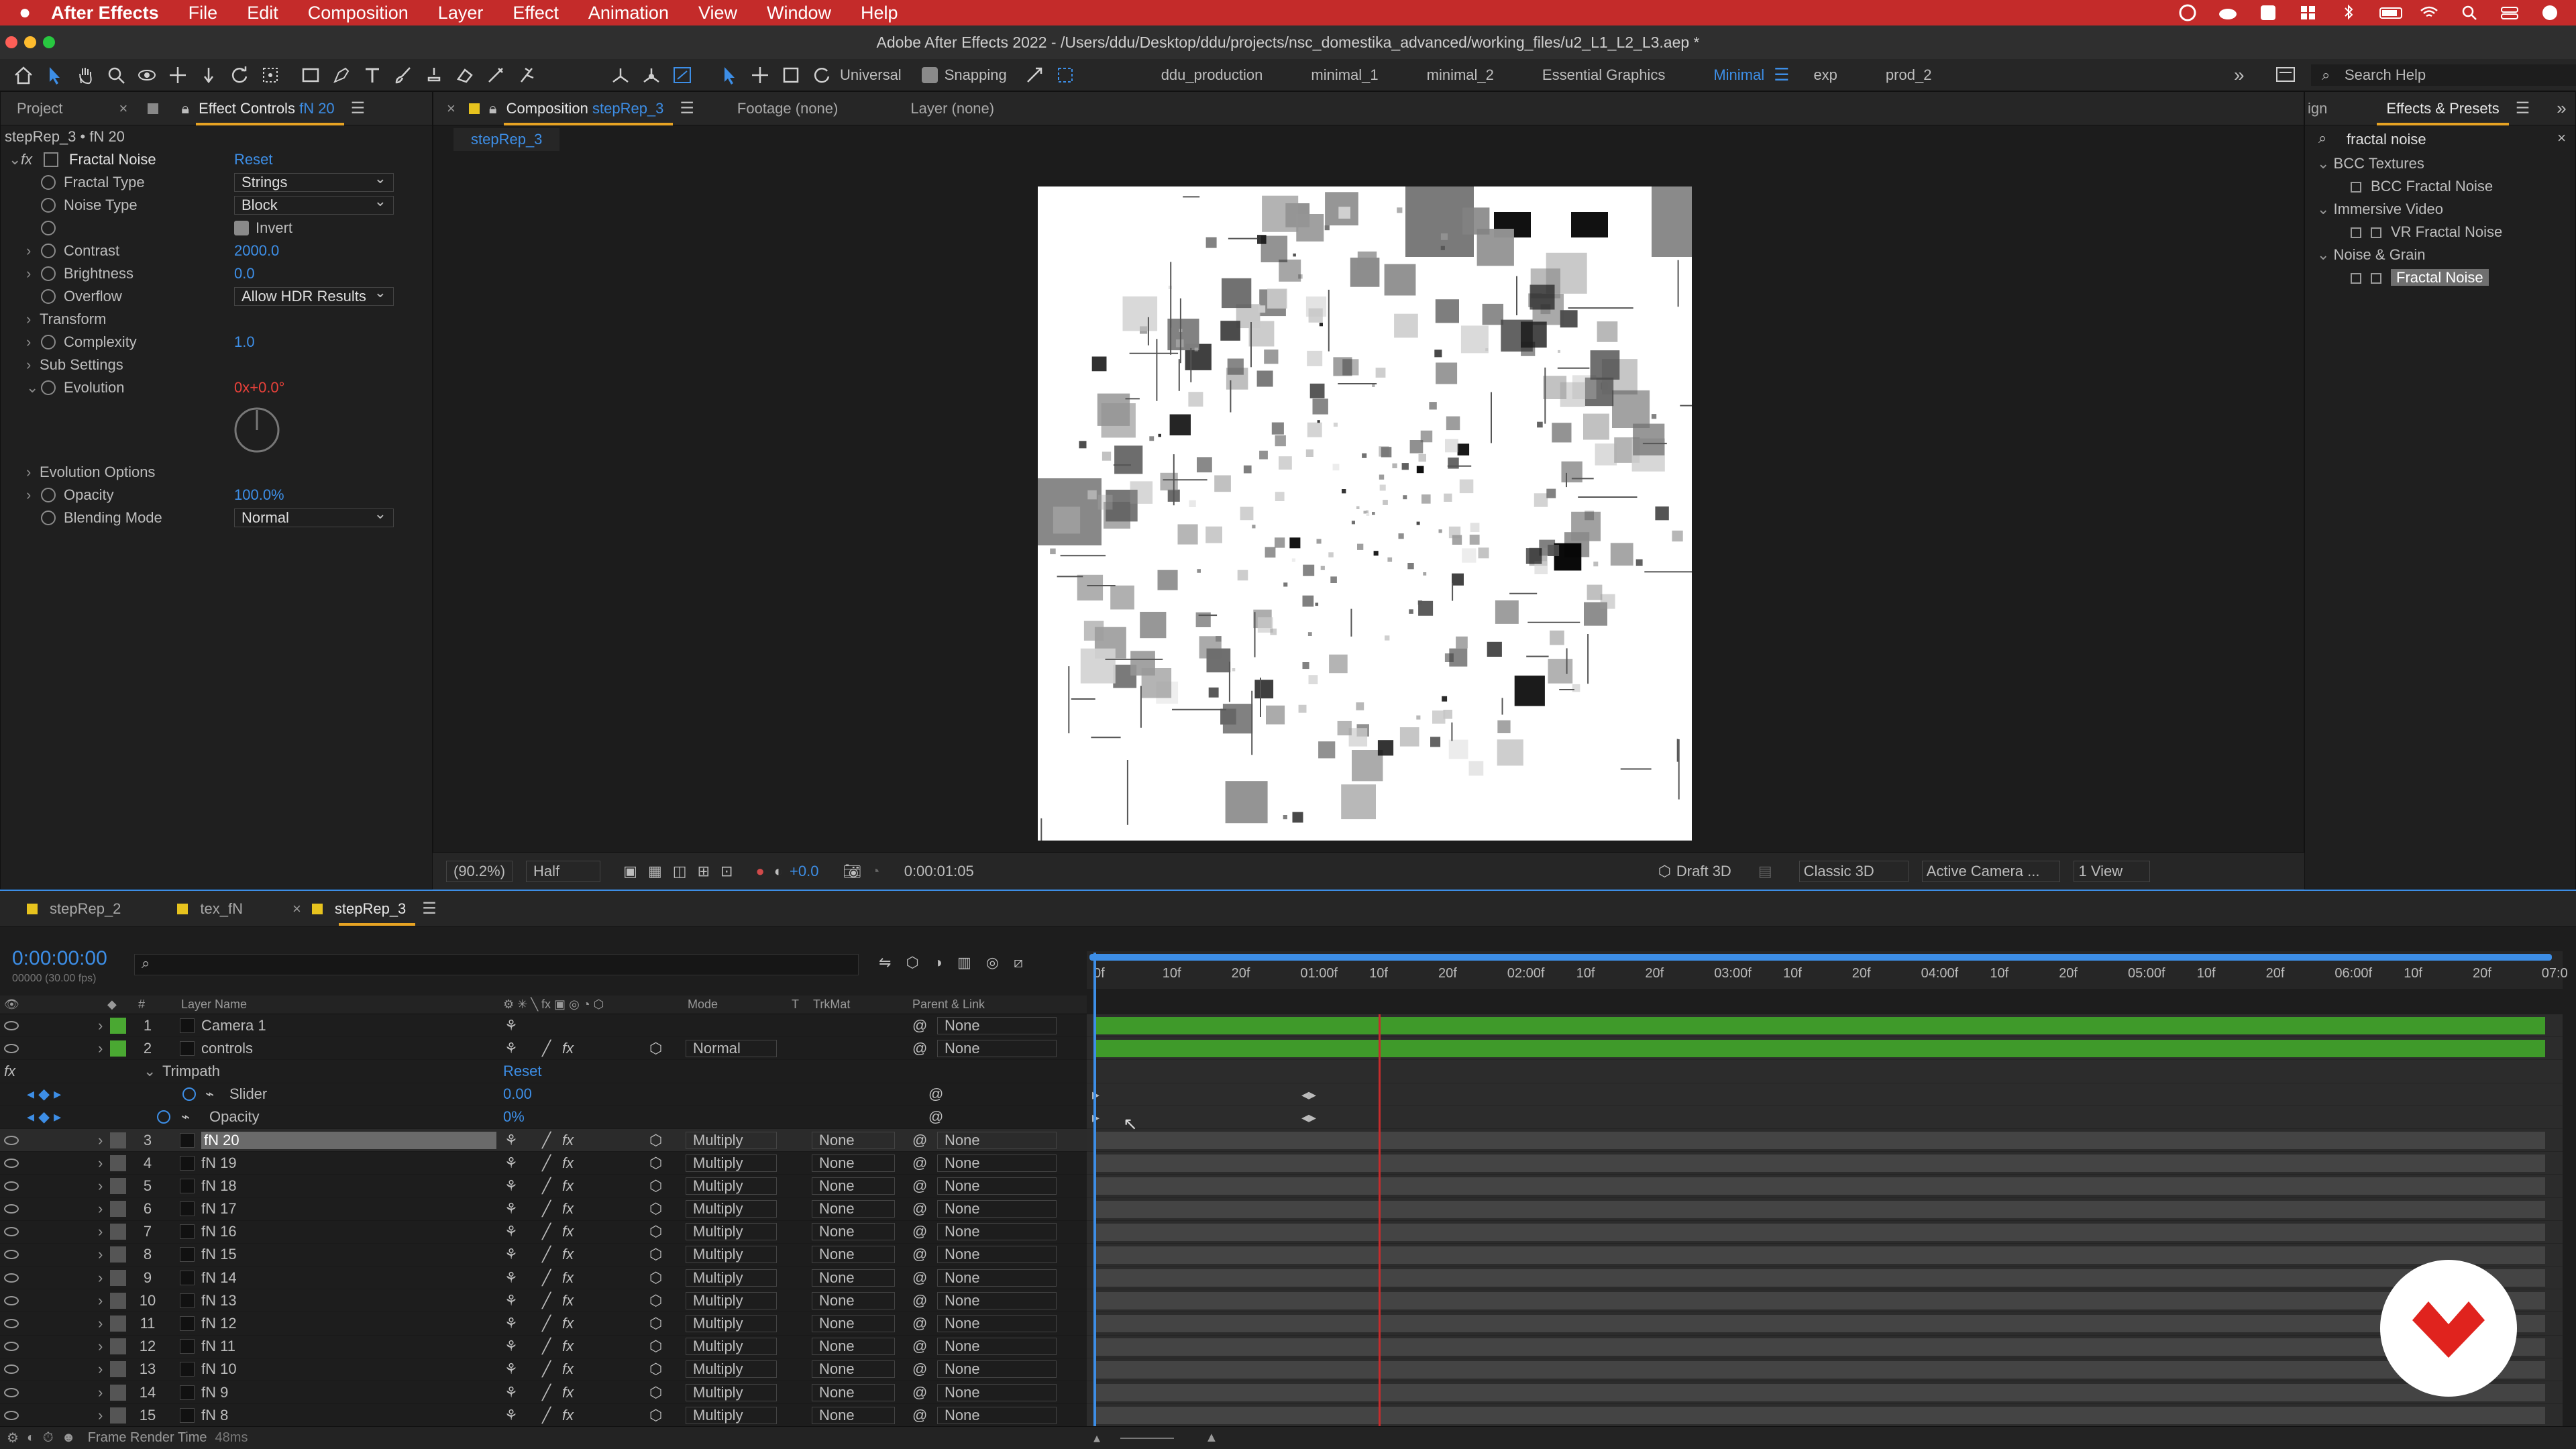 The image size is (2576, 1449). What do you see at coordinates (2561, 108) in the screenshot?
I see `panel-overflow-icon: »` at bounding box center [2561, 108].